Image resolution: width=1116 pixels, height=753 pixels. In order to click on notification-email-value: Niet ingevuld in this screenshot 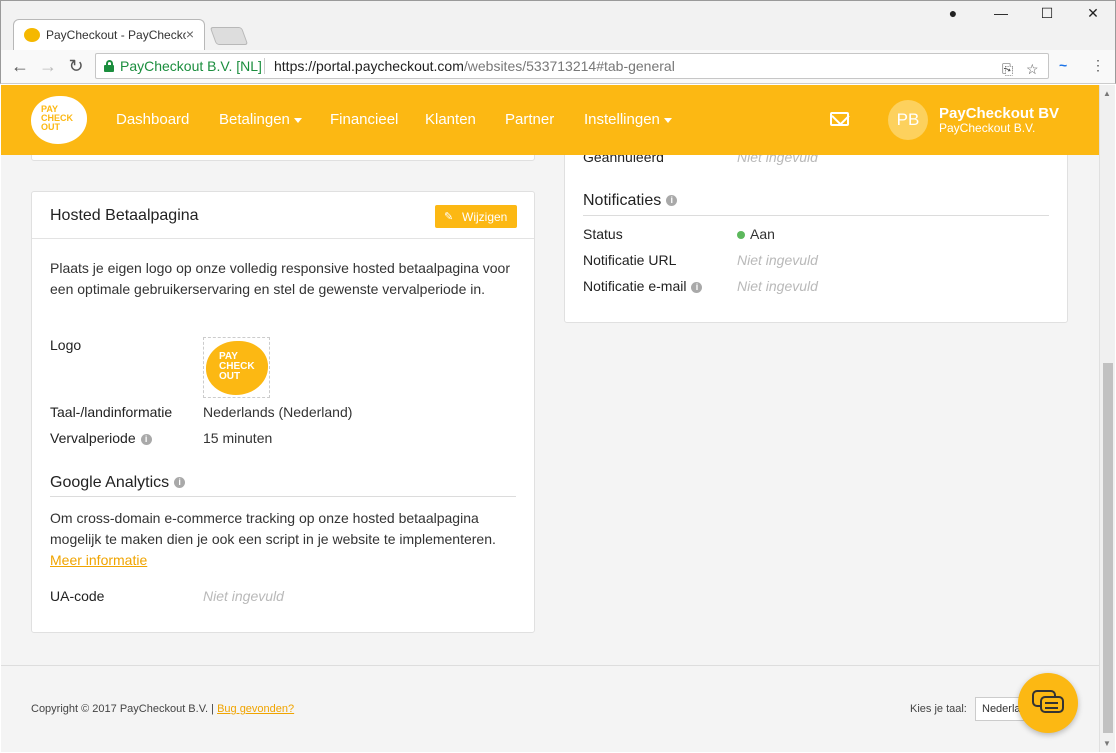, I will do `click(777, 286)`.